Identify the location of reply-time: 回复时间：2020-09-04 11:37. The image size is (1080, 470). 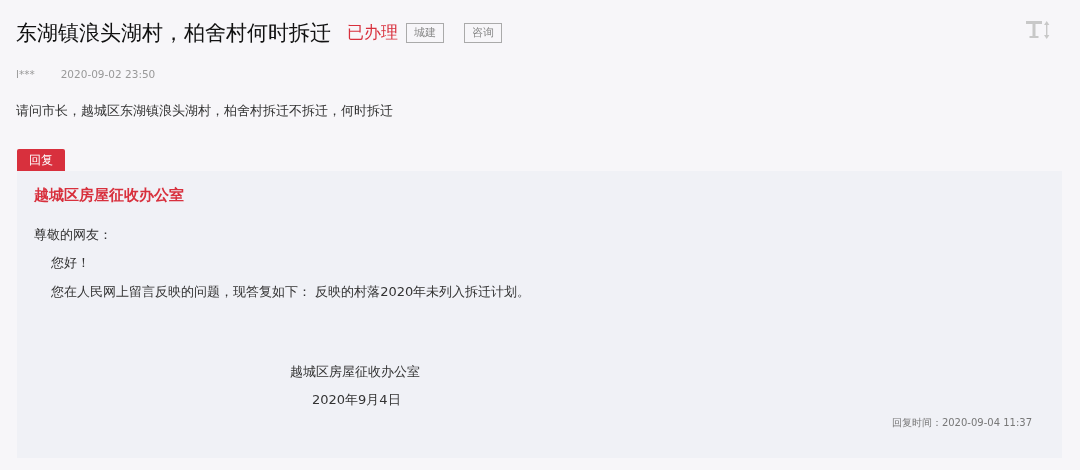
(961, 423).